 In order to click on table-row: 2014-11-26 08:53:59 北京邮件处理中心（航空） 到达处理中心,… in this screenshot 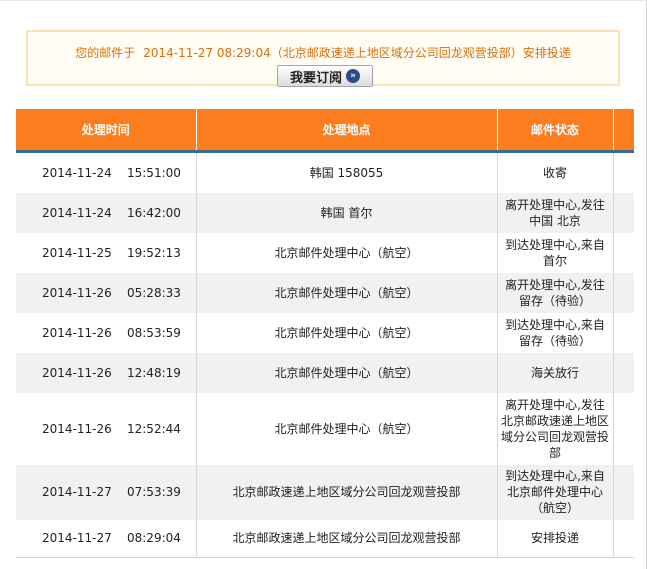, I will do `click(325, 332)`.